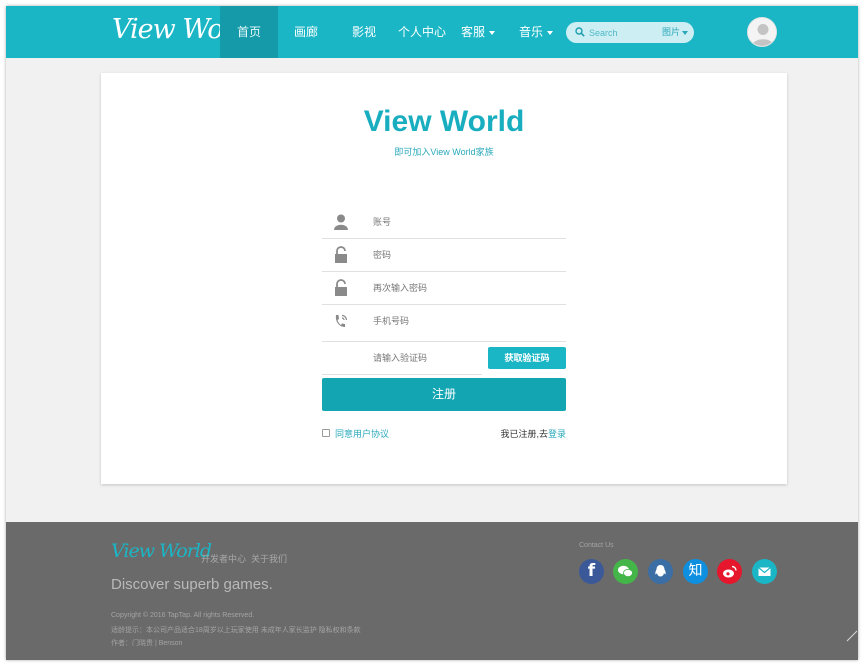  I want to click on top-navbar: View World 首页 画廊 影视 个人中心 客服 音乐 图片, so click(432, 32).